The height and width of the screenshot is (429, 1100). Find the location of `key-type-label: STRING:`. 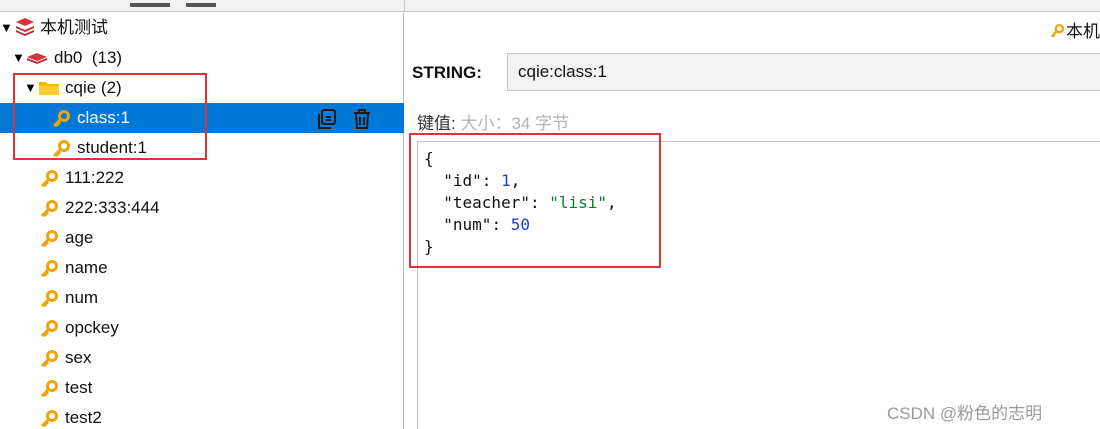

key-type-label: STRING: is located at coordinates (447, 72).